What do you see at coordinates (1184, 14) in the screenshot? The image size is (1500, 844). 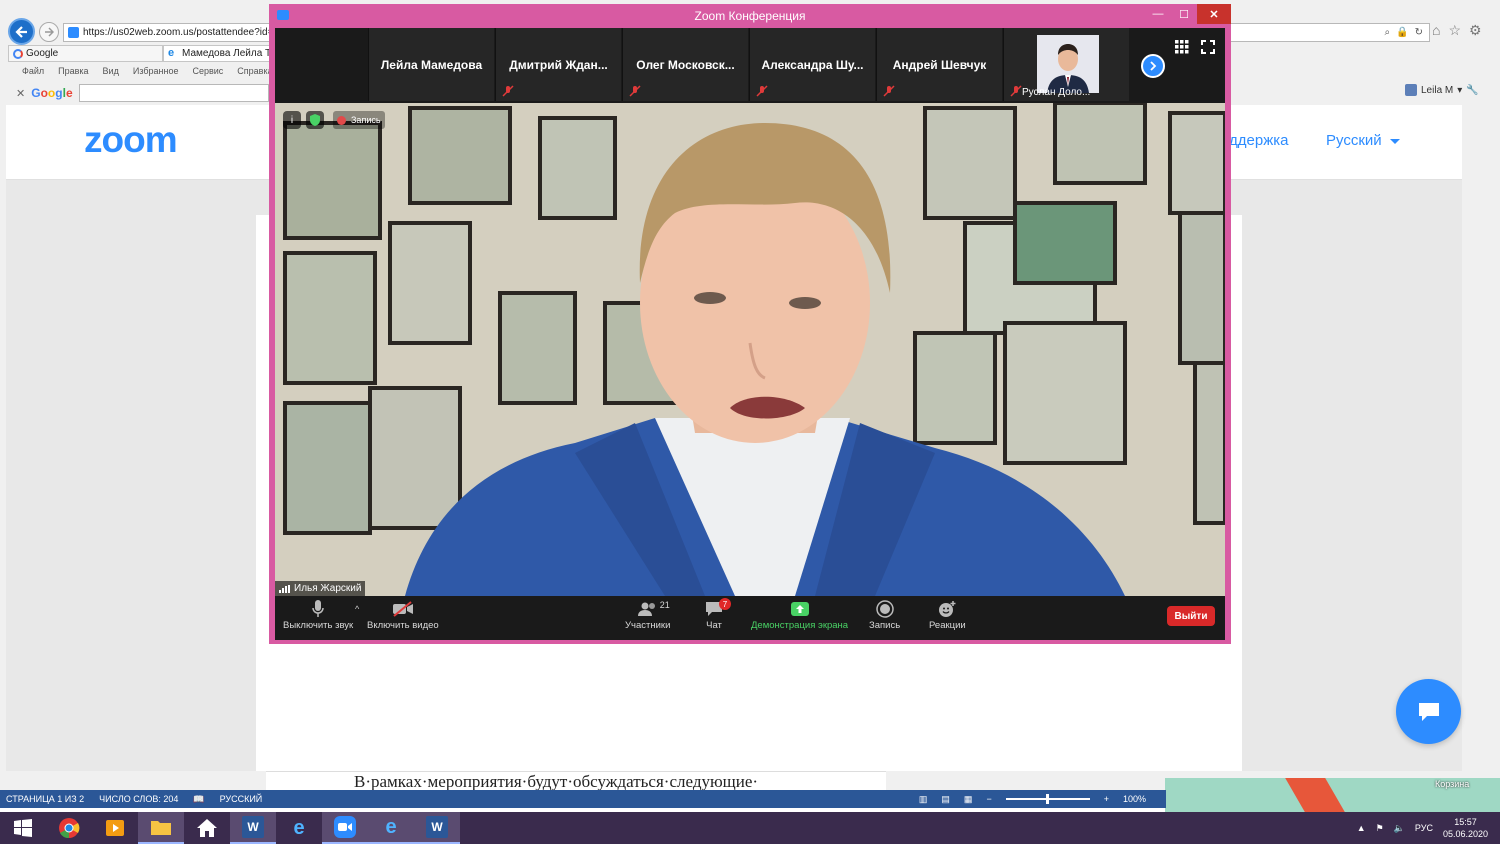 I see `maximize-button: ☐` at bounding box center [1184, 14].